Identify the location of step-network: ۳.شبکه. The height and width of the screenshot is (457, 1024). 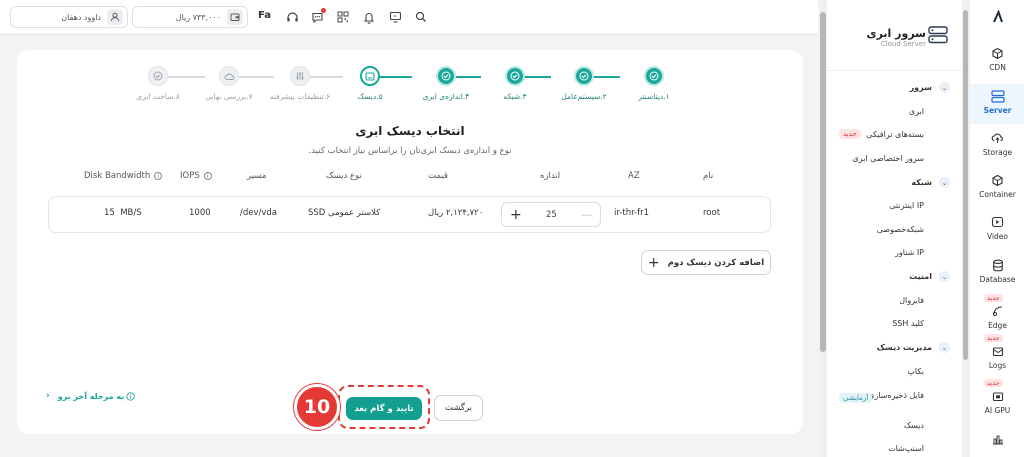
(515, 83).